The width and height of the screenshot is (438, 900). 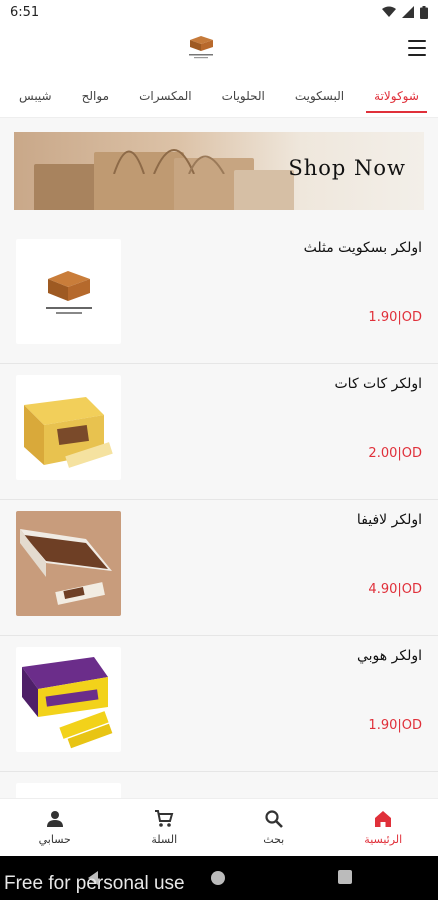 I want to click on home-icon, so click(x=383, y=819).